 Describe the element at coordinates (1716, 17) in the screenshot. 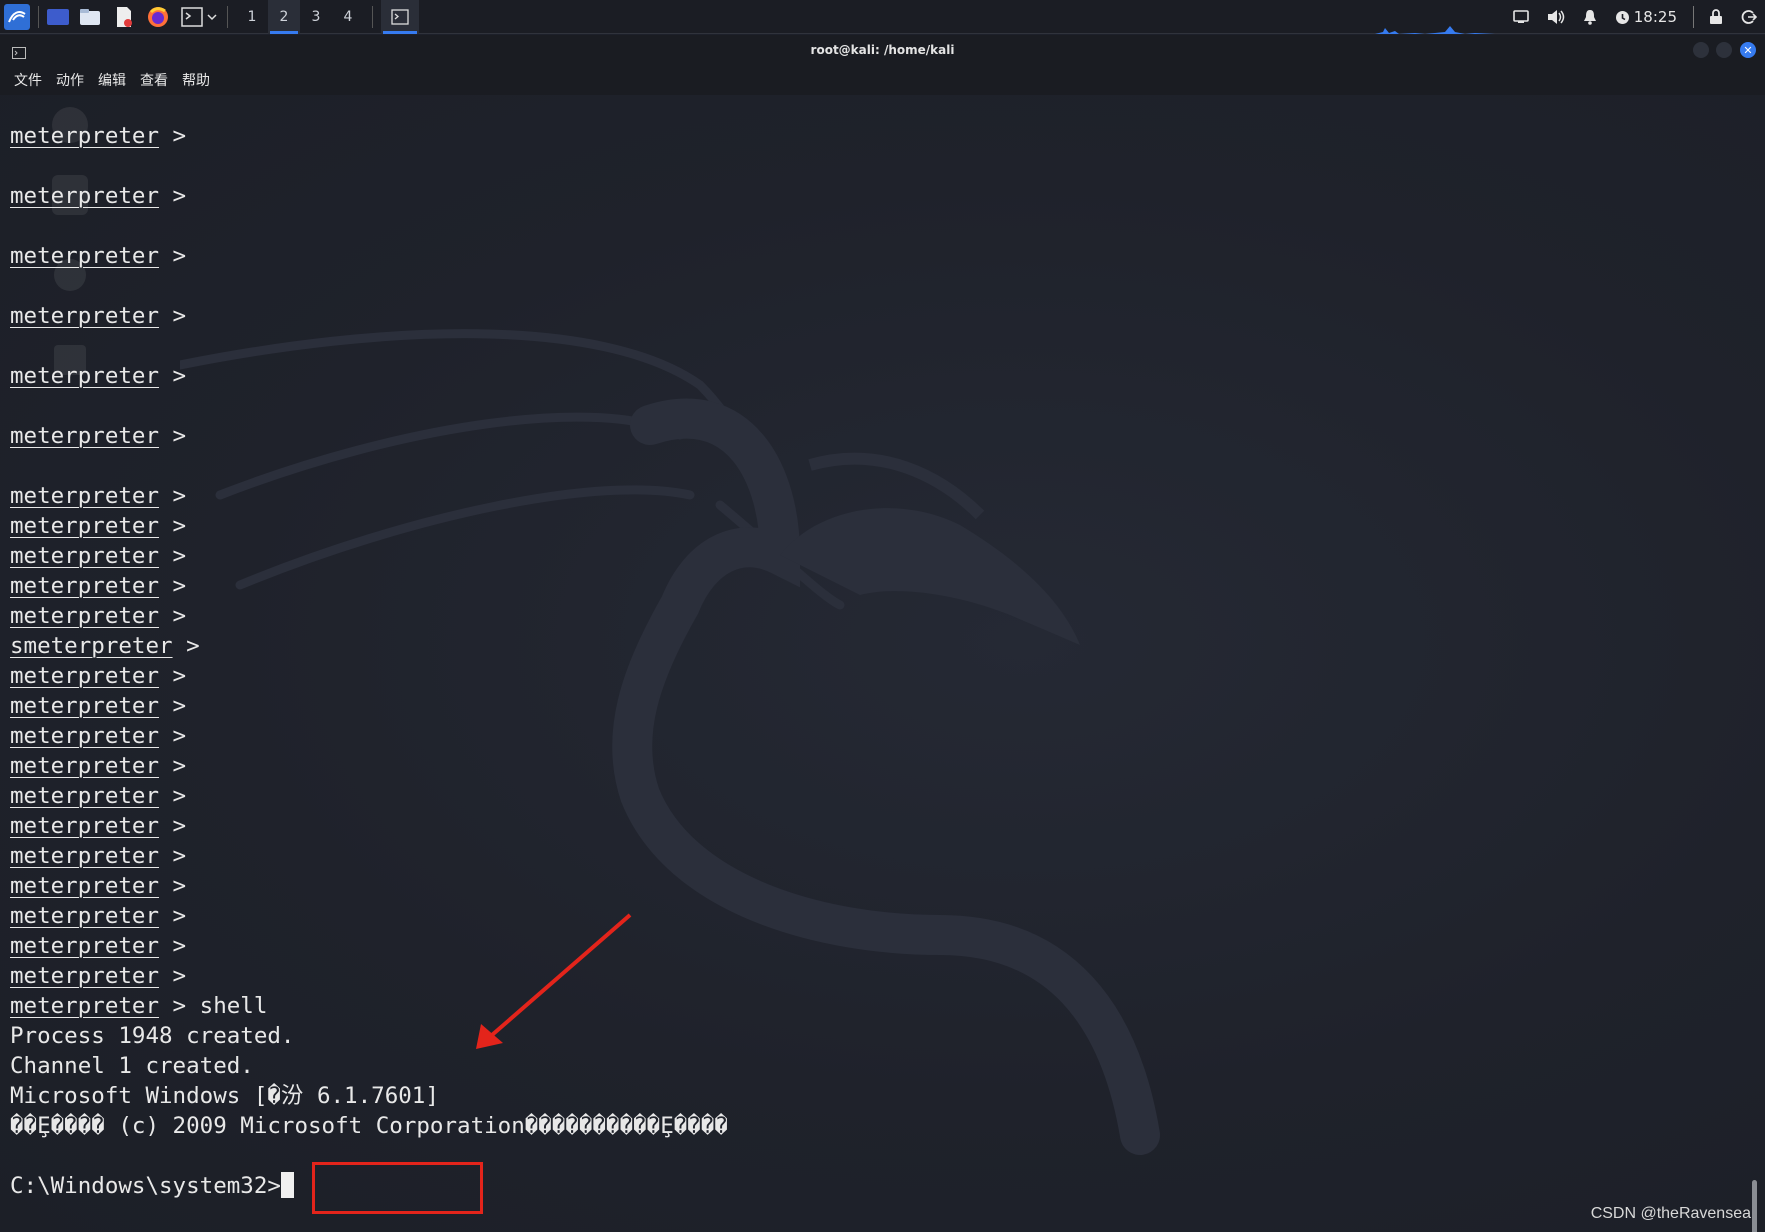

I see `lock-screen-icon` at that location.